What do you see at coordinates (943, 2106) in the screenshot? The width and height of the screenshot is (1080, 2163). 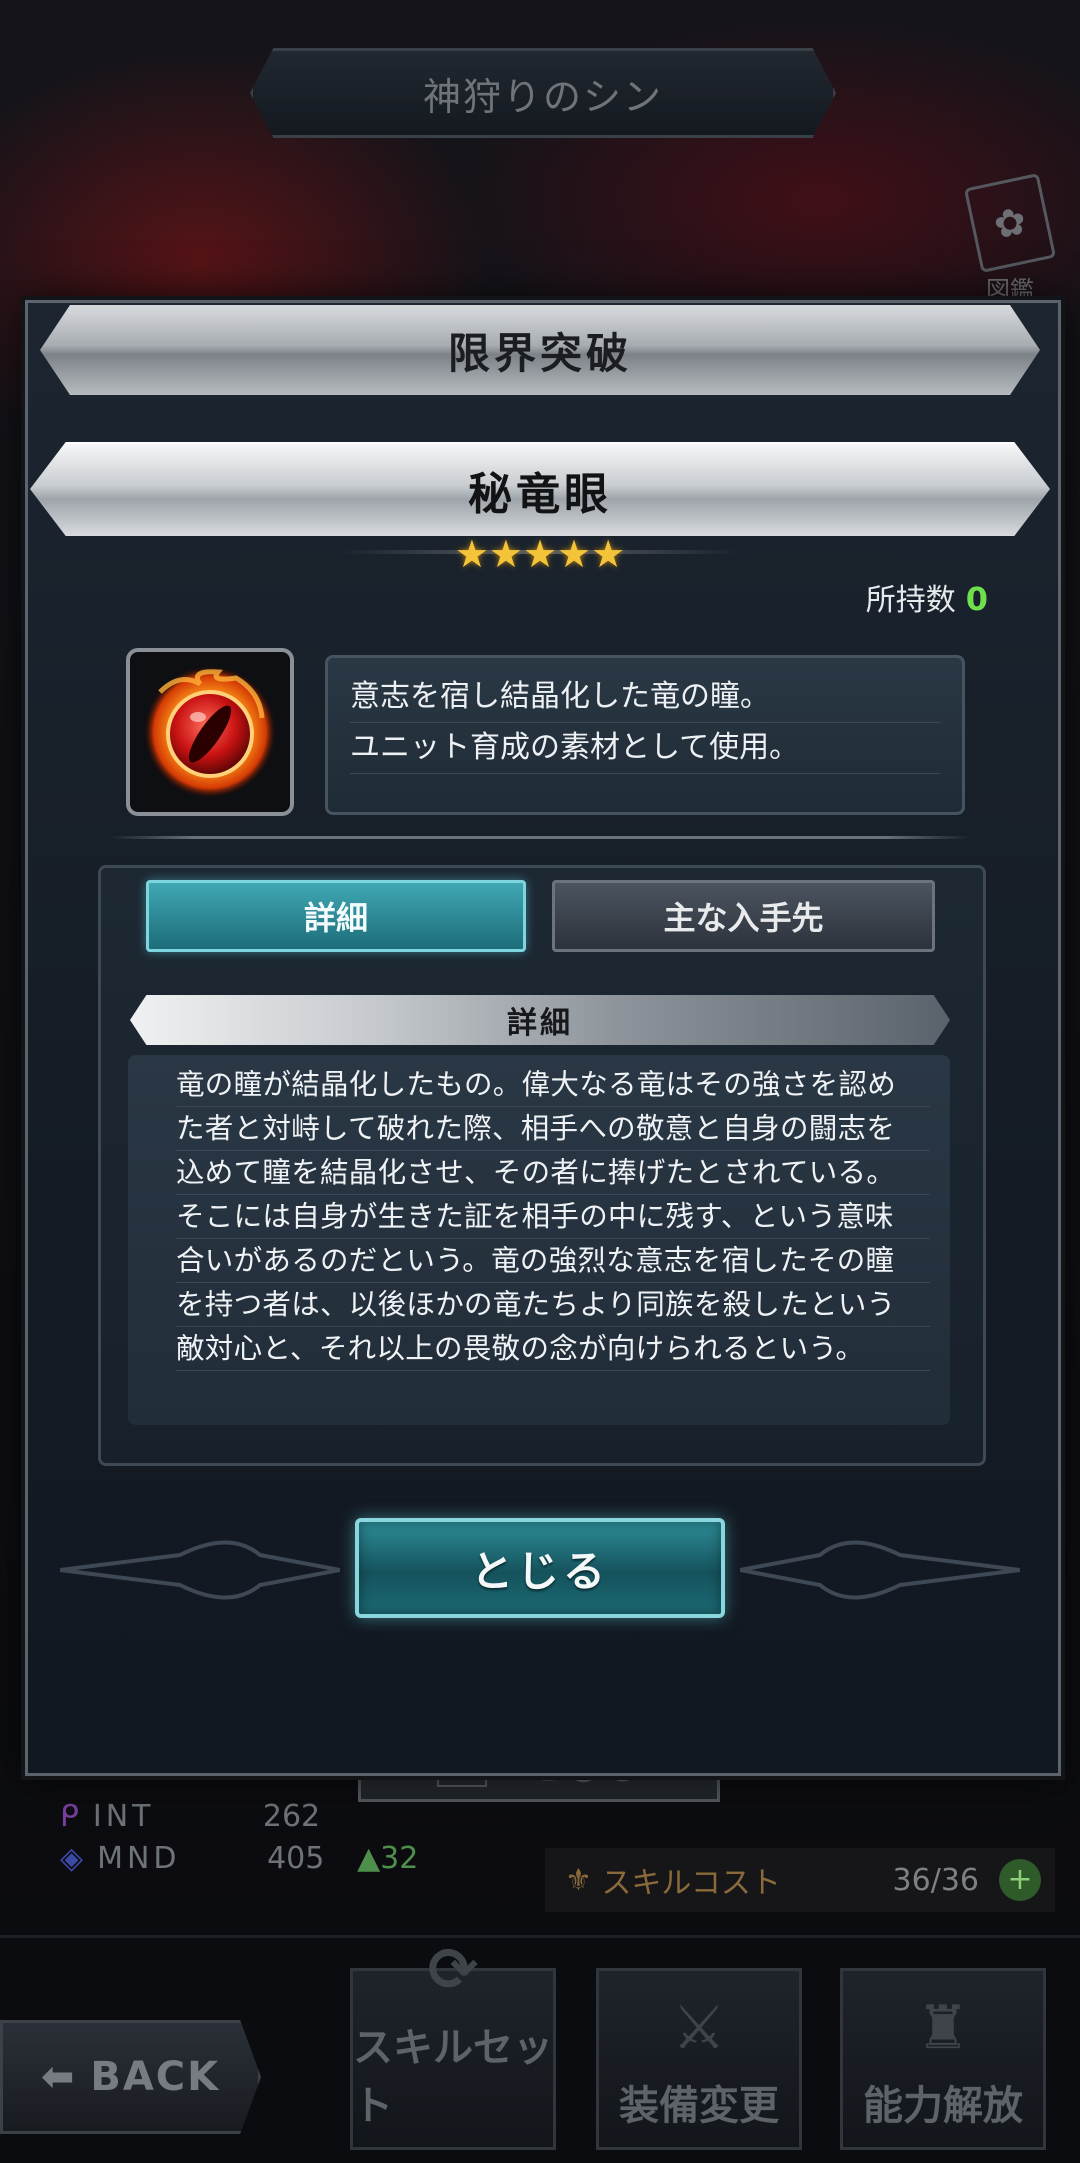 I see `menu-label: 能力解放` at bounding box center [943, 2106].